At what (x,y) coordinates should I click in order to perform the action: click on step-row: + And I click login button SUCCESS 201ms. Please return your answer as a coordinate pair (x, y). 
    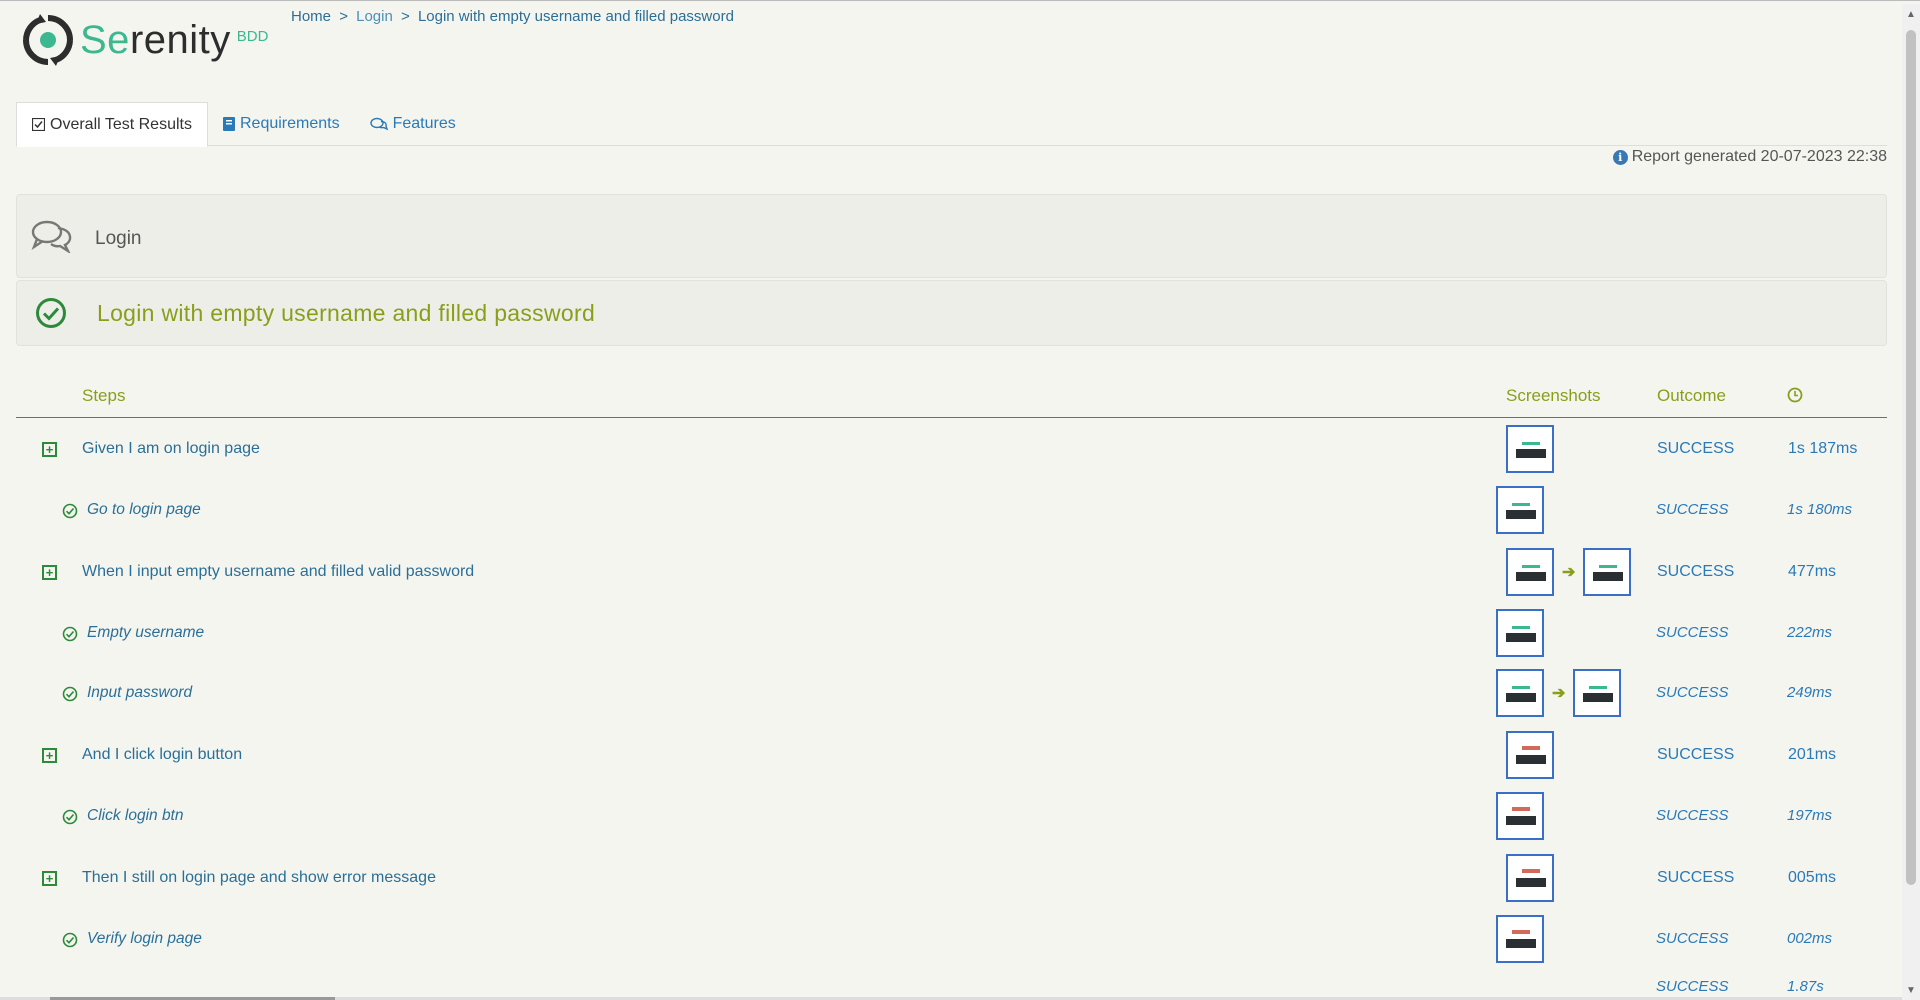
    Looking at the image, I should click on (951, 755).